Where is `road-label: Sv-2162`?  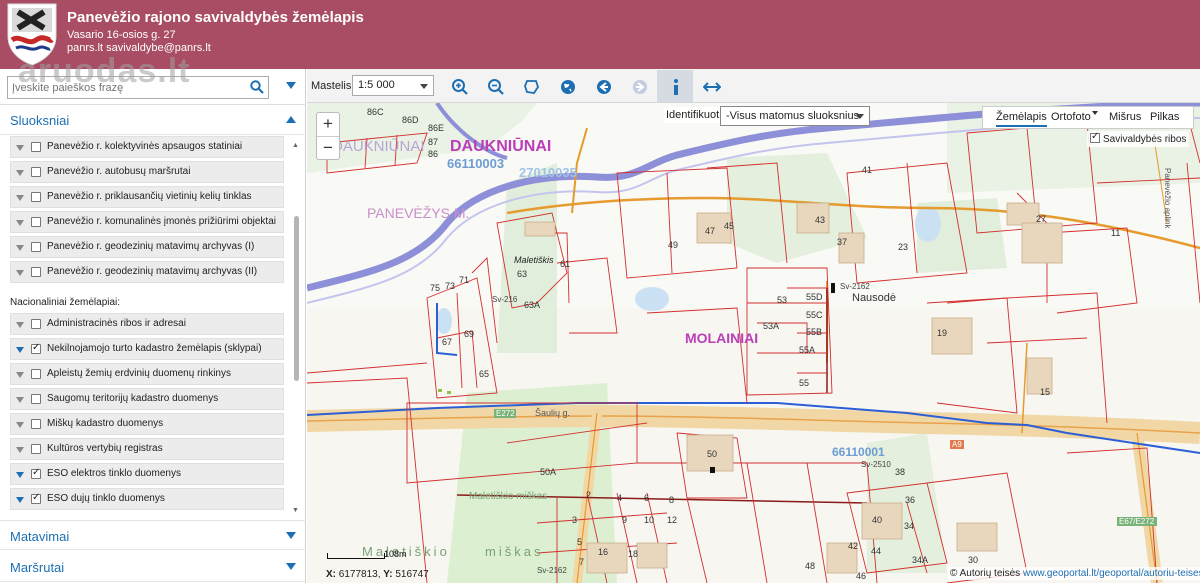
road-label: Sv-2162 is located at coordinates (855, 286).